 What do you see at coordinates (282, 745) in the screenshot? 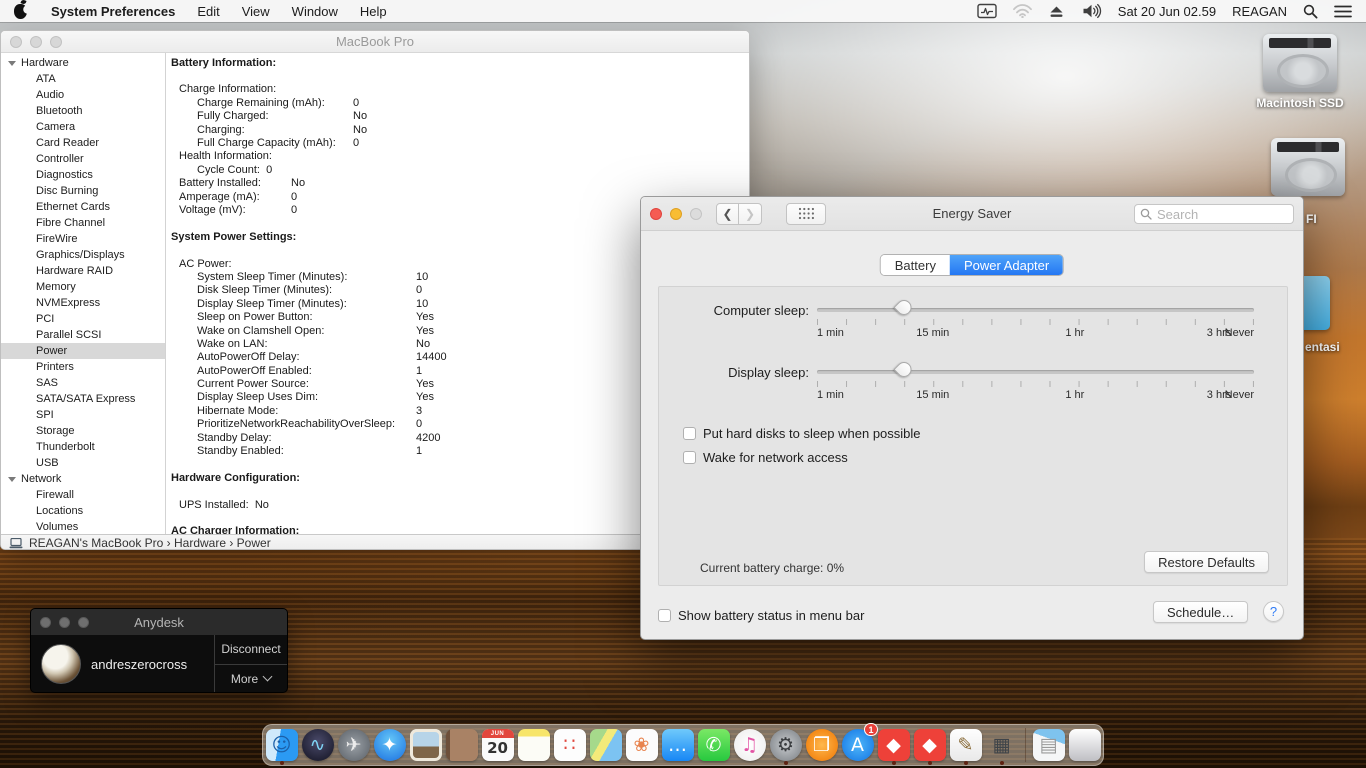
I see `dock-item-finder: ☺` at bounding box center [282, 745].